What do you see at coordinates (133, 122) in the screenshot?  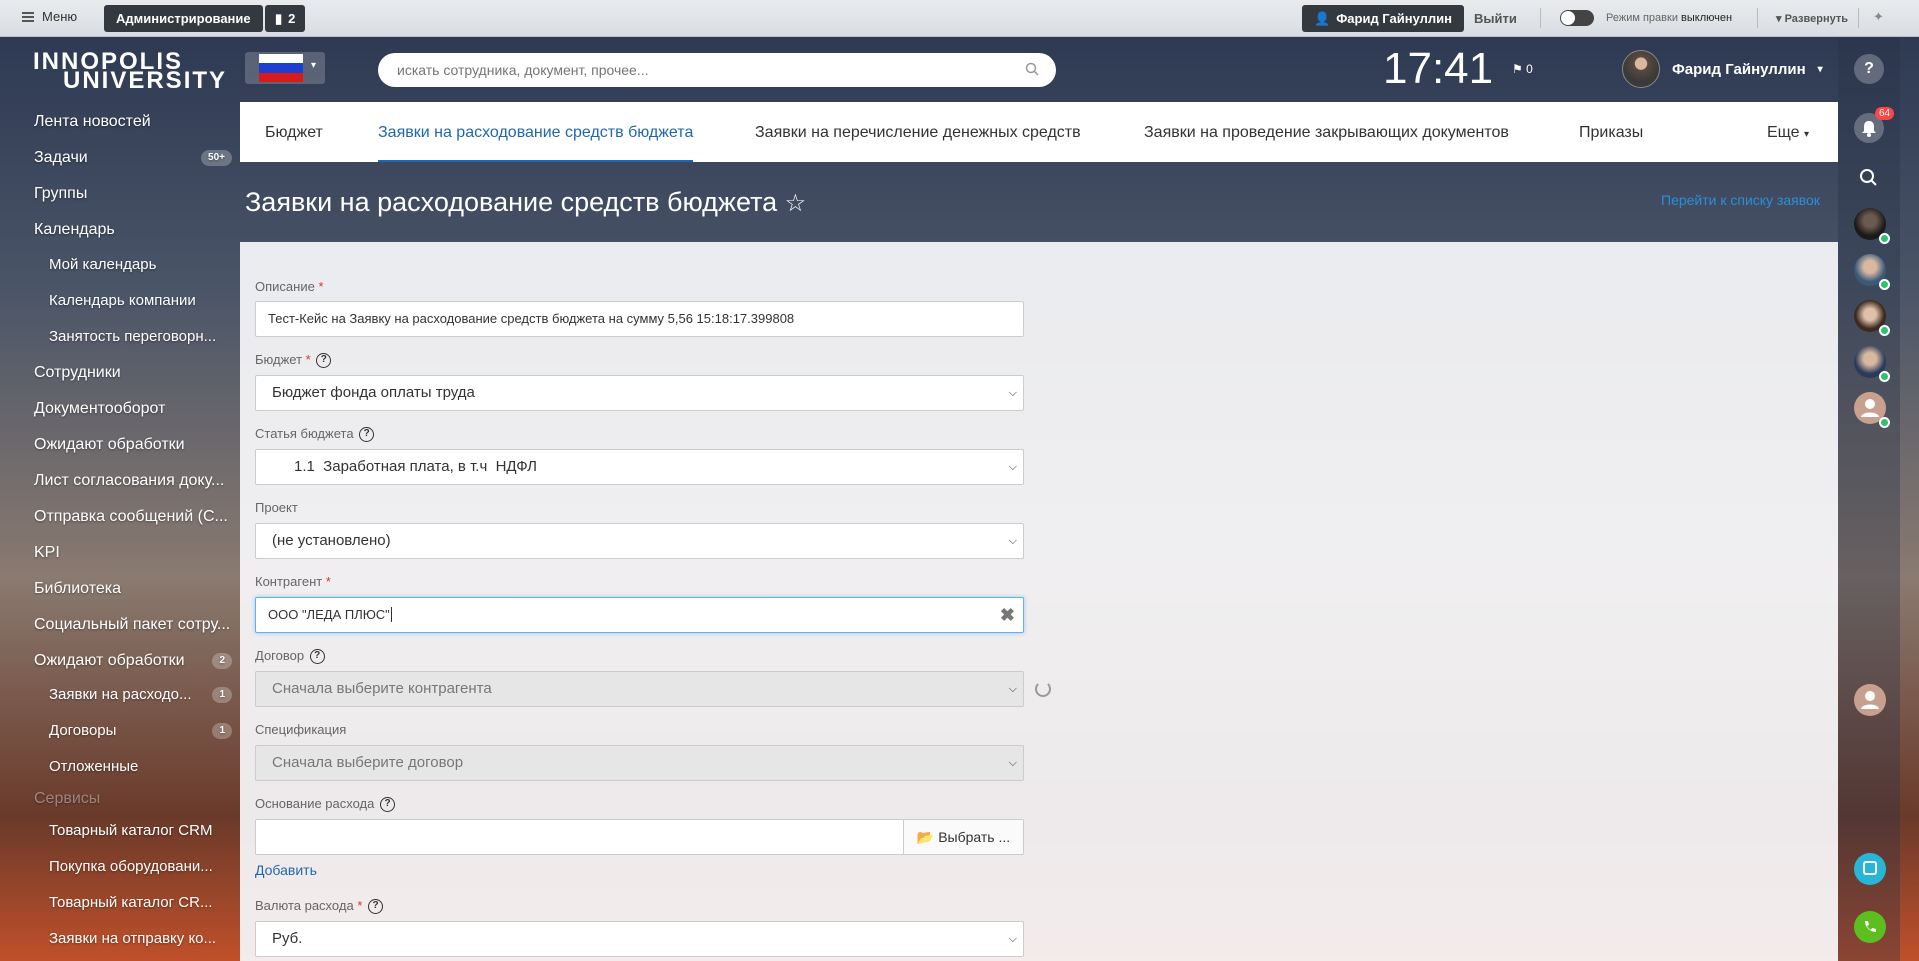 I see `sidebar-item-news: Лента новостей` at bounding box center [133, 122].